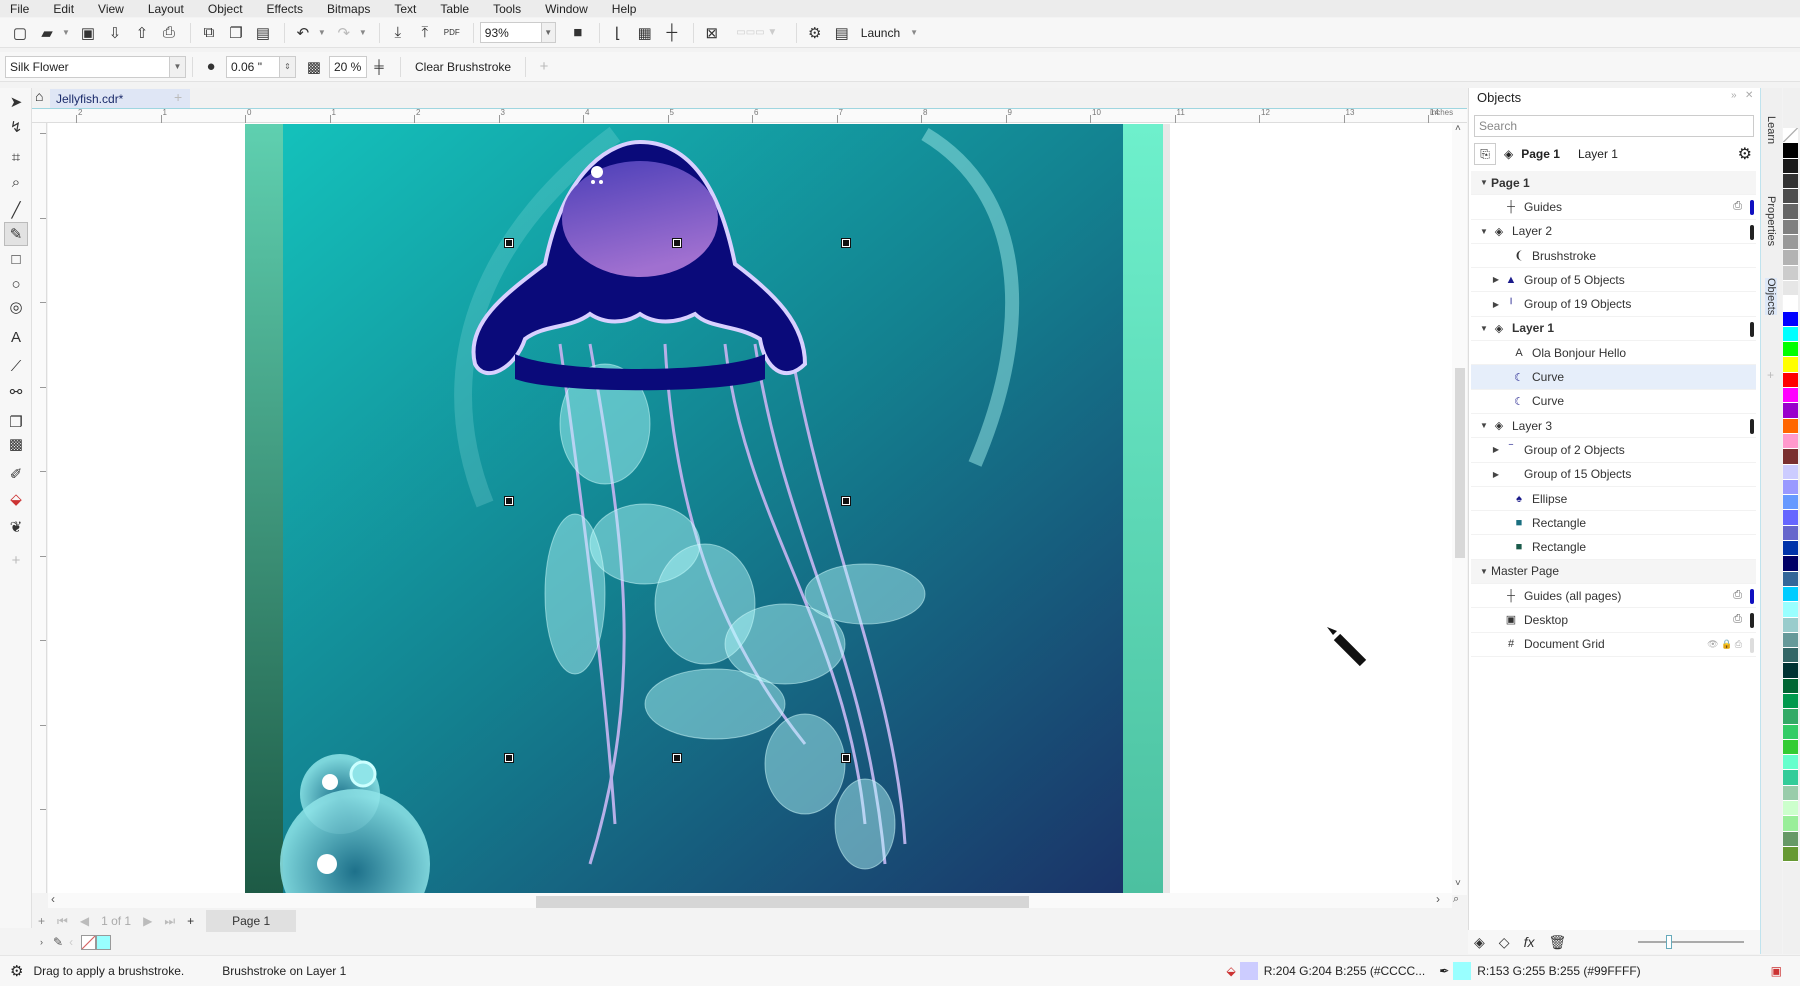 The image size is (1800, 986). Describe the element at coordinates (1613, 450) in the screenshot. I see `object-row-group-of-2-objects: ▶ ‾ Group of 2 Objects` at that location.